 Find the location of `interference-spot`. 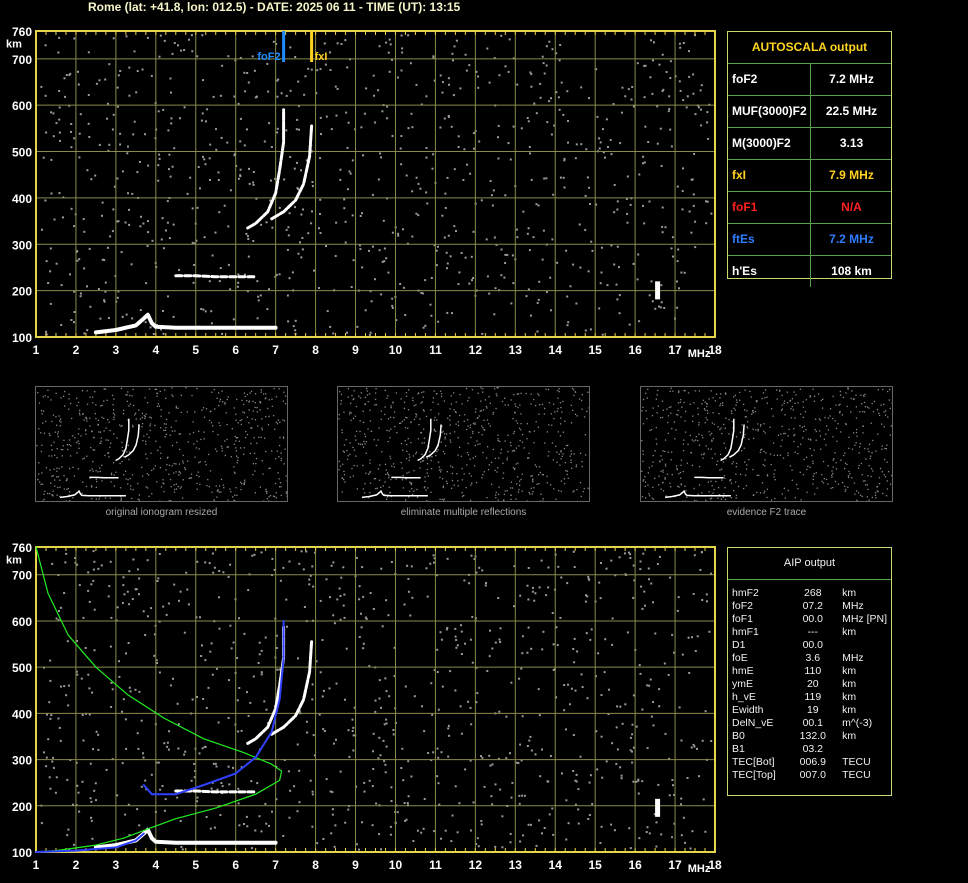

interference-spot is located at coordinates (658, 807).